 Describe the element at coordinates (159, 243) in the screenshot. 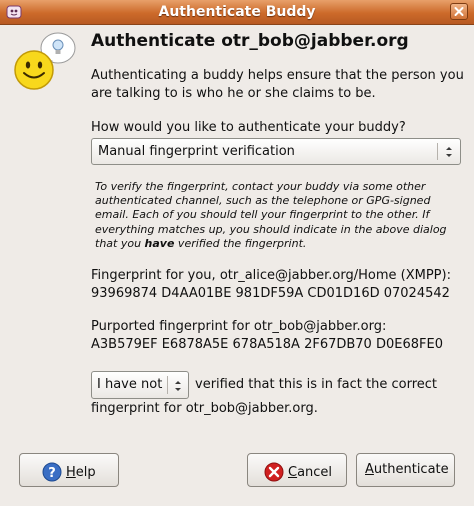

I see `instructions-emphasis: have` at that location.